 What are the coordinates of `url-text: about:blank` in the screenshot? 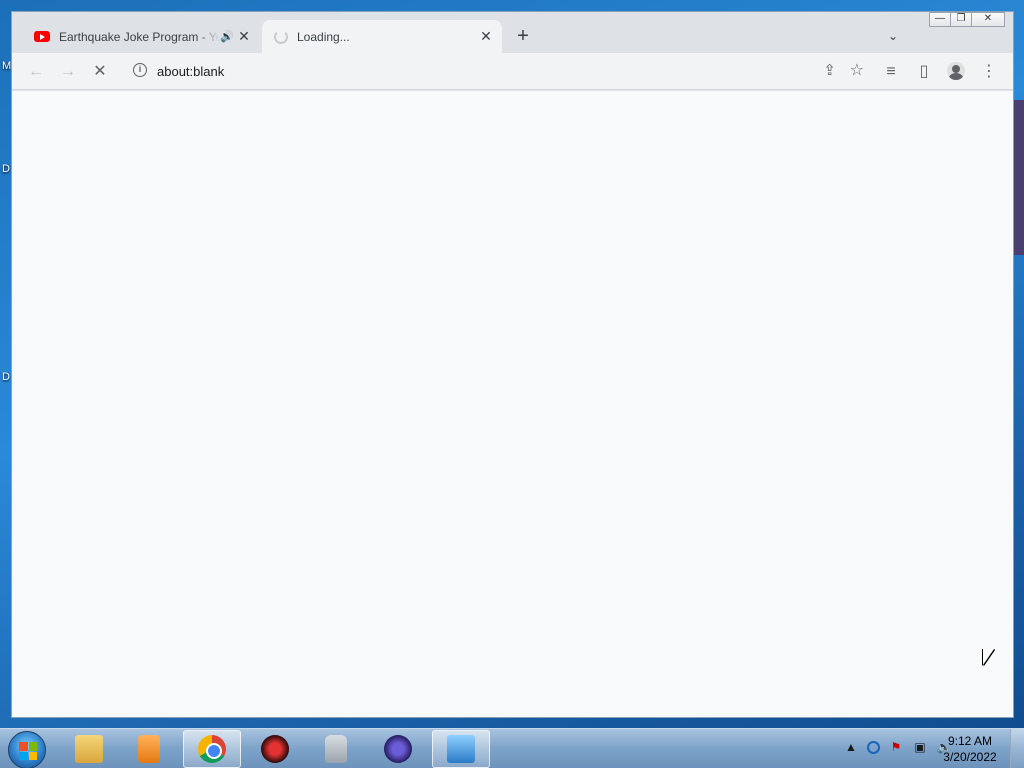 It's located at (190, 71).